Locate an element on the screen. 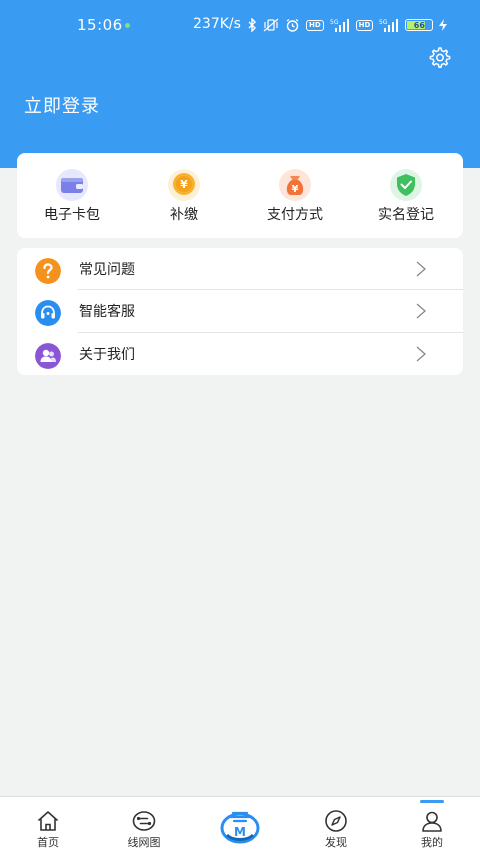  vibrate-off-icon is located at coordinates (271, 25).